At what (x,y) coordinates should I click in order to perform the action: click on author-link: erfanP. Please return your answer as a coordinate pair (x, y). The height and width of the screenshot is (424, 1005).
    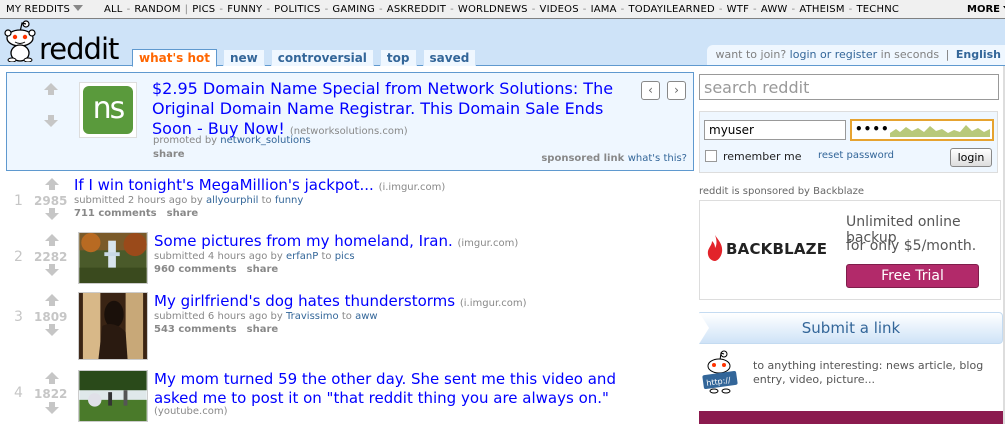
    Looking at the image, I should click on (302, 256).